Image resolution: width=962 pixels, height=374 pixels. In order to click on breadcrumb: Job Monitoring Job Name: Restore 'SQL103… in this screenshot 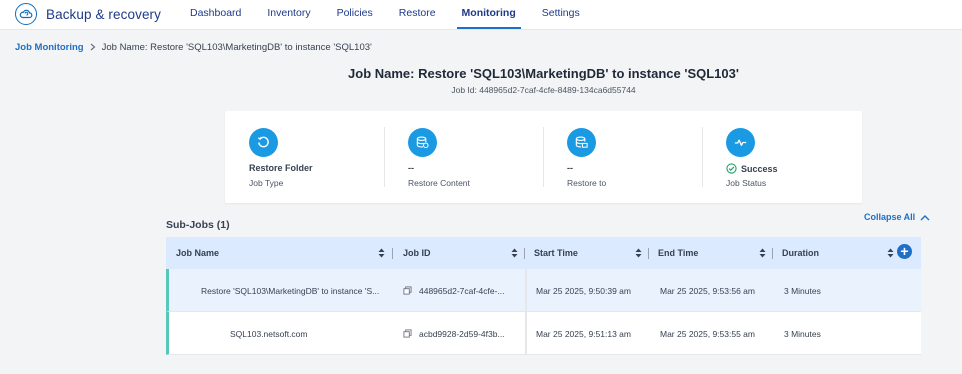, I will do `click(193, 47)`.